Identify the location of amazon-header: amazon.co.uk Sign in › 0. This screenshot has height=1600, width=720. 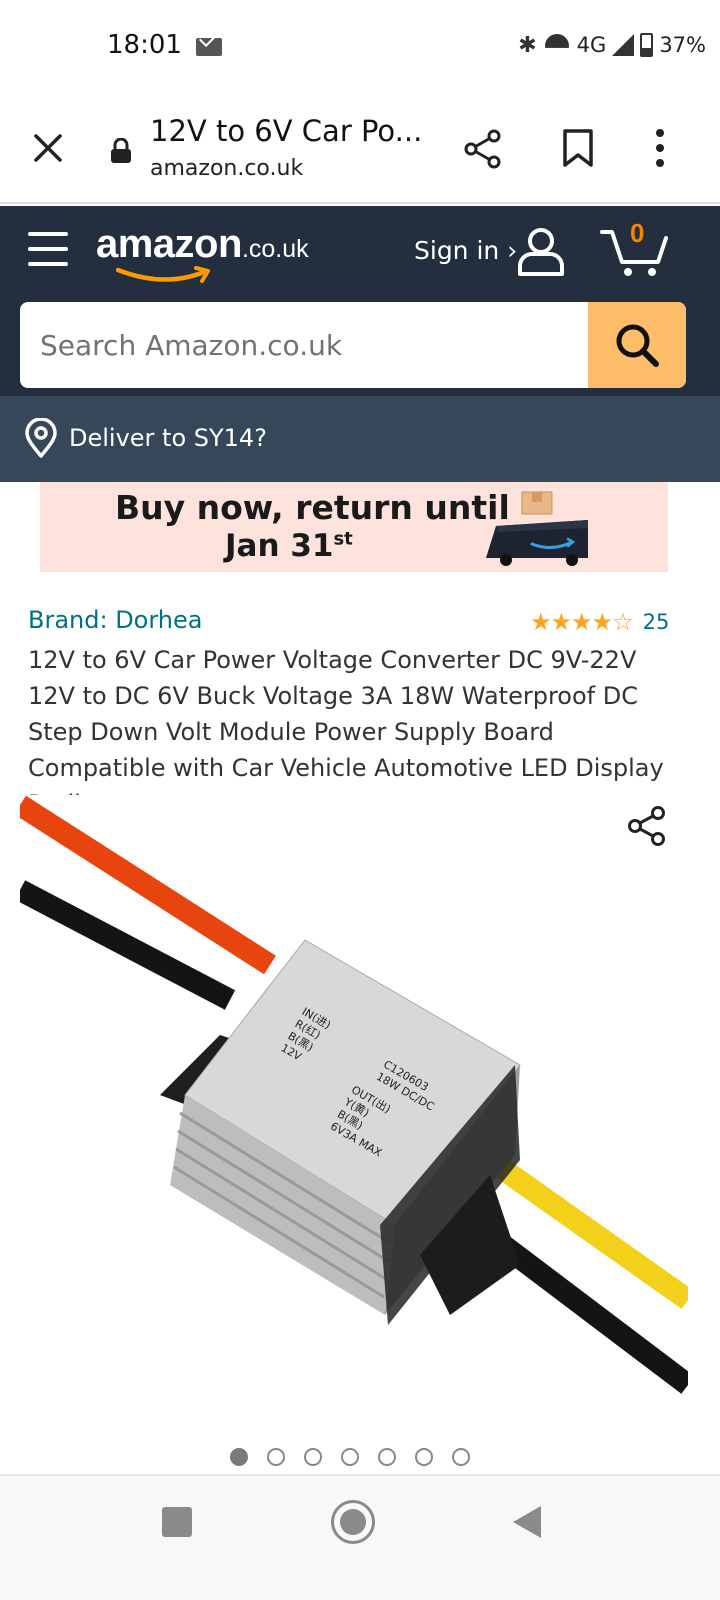
(360, 301).